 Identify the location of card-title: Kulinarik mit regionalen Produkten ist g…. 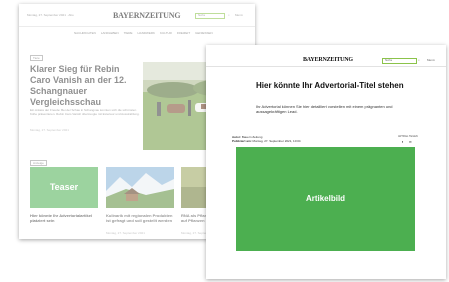
(140, 218).